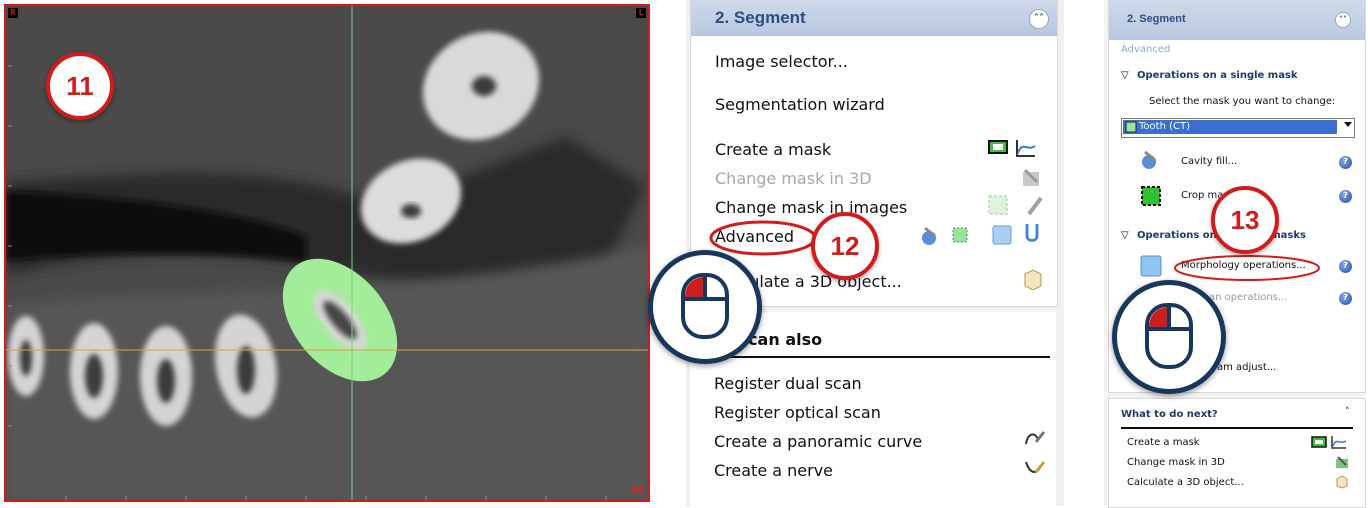 This screenshot has width=1368, height=508. What do you see at coordinates (763, 238) in the screenshot?
I see `advanced-highlight` at bounding box center [763, 238].